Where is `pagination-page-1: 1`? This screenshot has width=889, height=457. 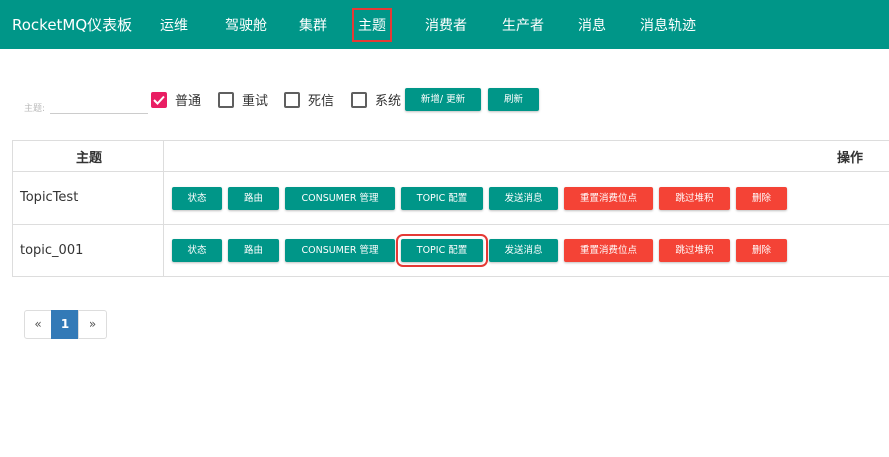 pagination-page-1: 1 is located at coordinates (65, 324).